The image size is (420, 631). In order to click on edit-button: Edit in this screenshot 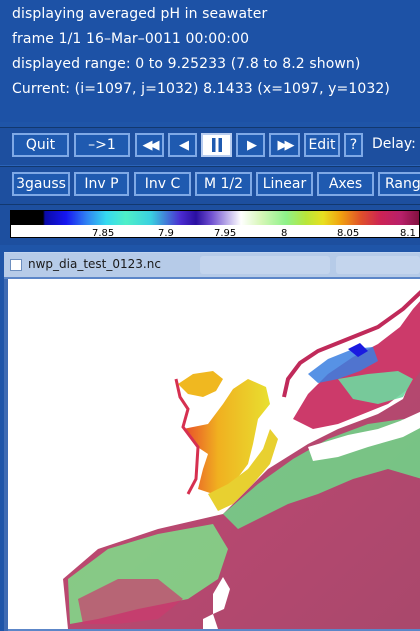, I will do `click(322, 145)`.